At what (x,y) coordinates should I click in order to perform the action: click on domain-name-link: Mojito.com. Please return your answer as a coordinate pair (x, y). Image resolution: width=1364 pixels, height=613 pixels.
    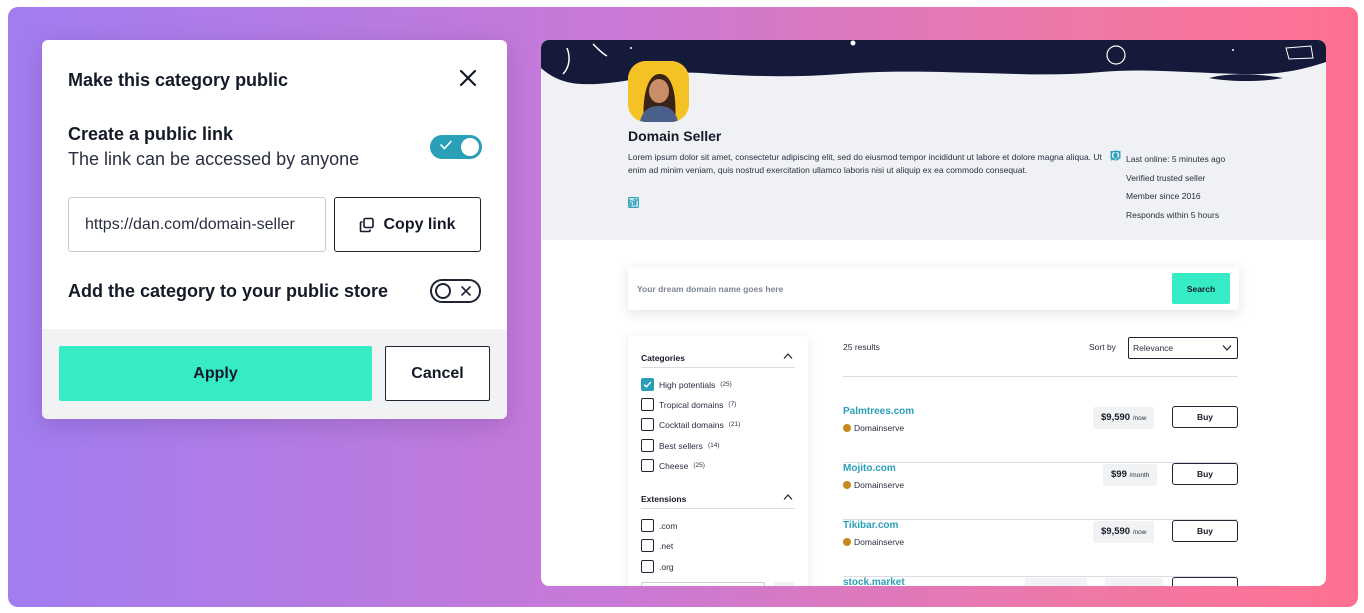
    Looking at the image, I should click on (869, 468).